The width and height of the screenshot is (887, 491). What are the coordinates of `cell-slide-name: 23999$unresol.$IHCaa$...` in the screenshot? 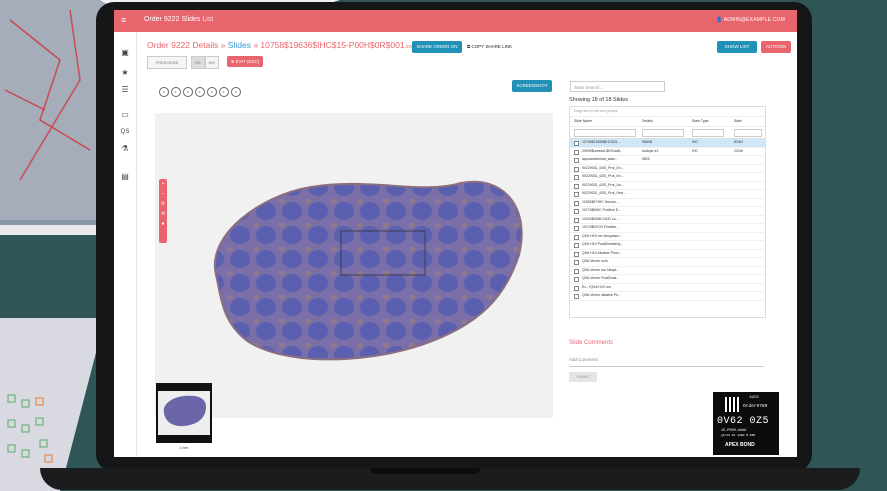 It's located at (602, 150).